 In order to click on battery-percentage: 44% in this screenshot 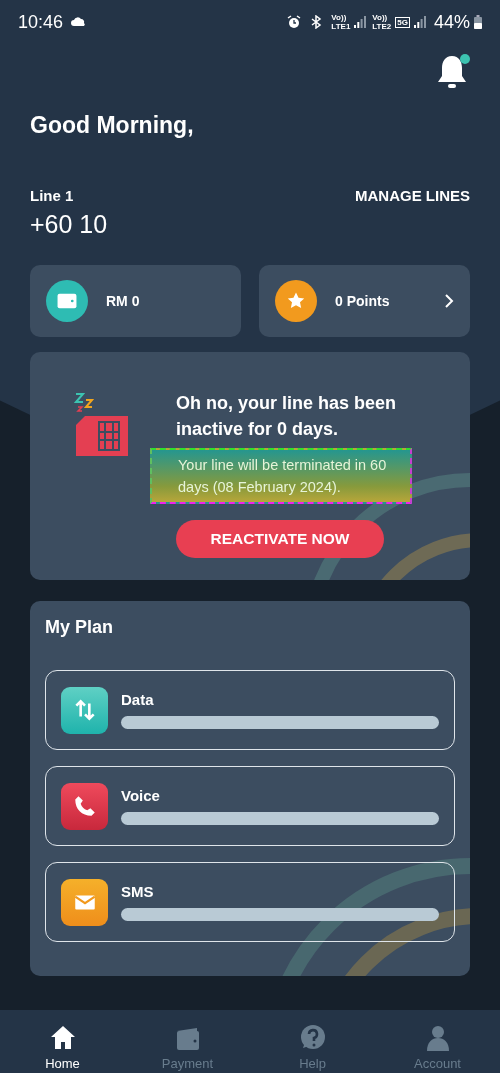, I will do `click(451, 22)`.